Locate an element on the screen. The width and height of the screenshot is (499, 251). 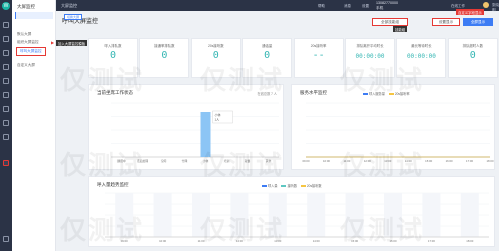
bar-tooltip-text: 1人 is located at coordinates (217, 120).